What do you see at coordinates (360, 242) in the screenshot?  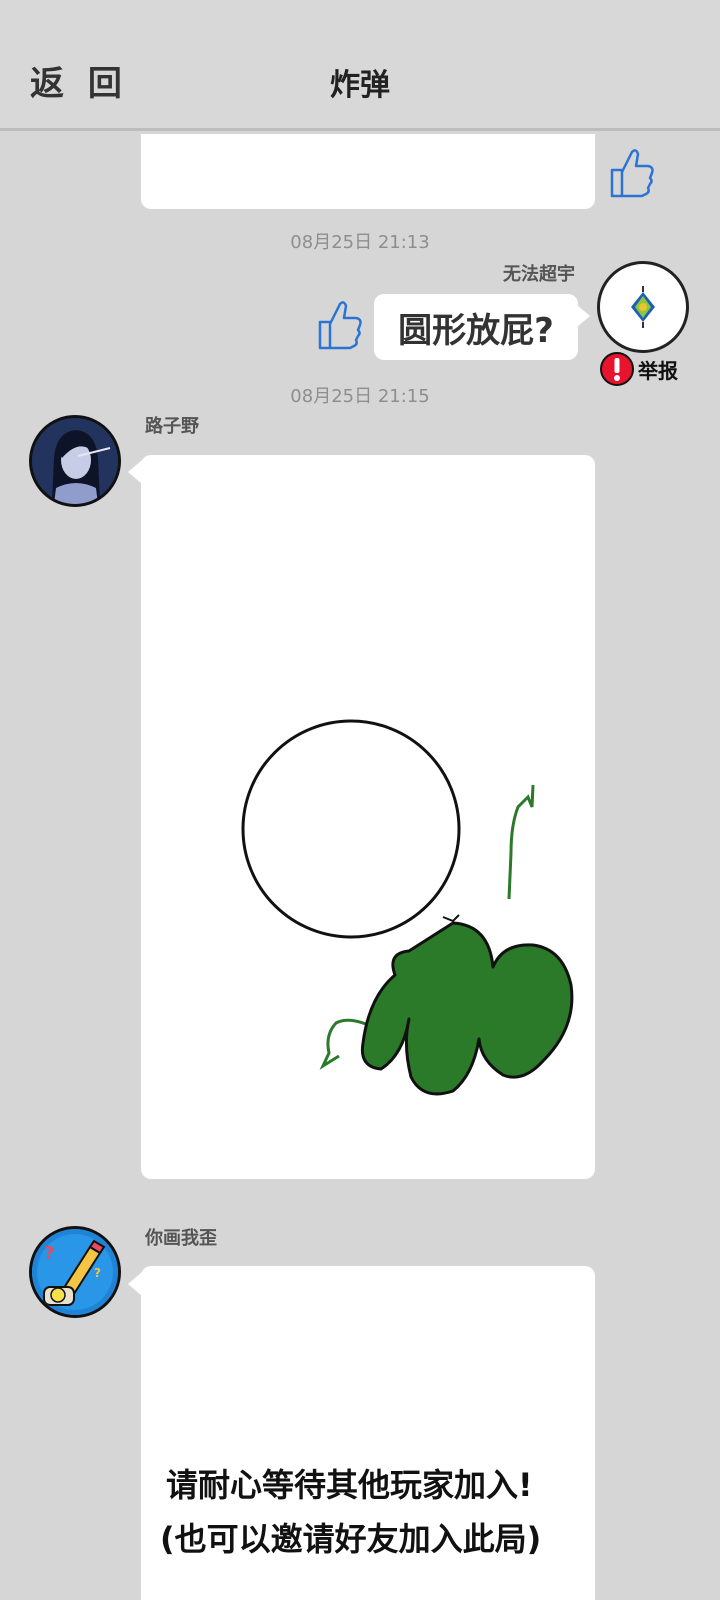 I see `timestamp: 08月25日 21:13` at bounding box center [360, 242].